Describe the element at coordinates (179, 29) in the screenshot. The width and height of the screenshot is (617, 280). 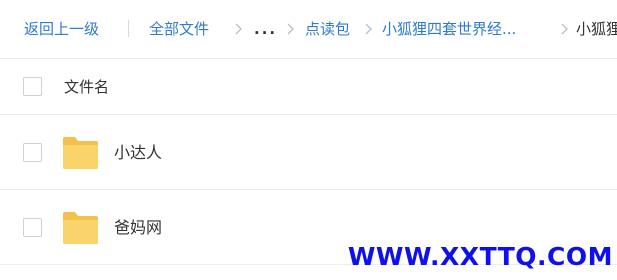
I see `breadcrumb-all-files: 全部文件` at that location.